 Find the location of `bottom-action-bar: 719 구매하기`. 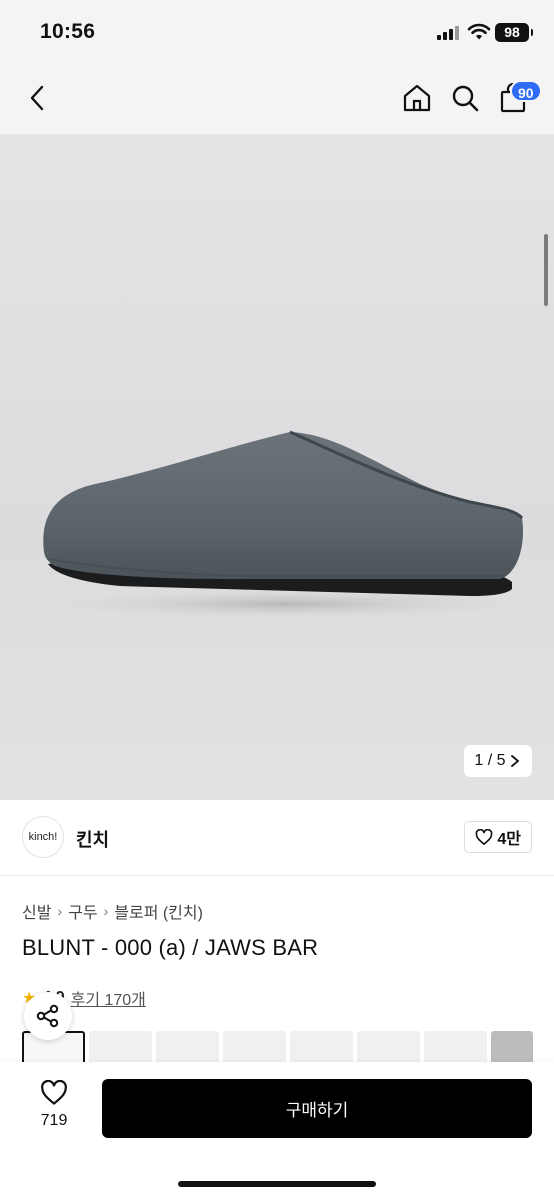

bottom-action-bar: 719 구매하기 is located at coordinates (277, 1131).